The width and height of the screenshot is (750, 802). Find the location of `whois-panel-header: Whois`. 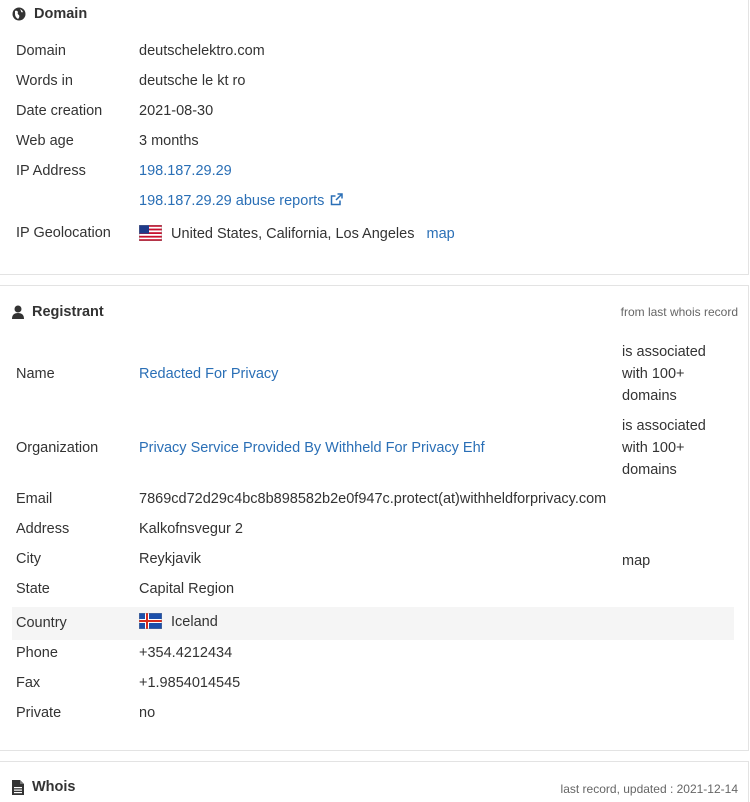

whois-panel-header: Whois is located at coordinates (44, 787).